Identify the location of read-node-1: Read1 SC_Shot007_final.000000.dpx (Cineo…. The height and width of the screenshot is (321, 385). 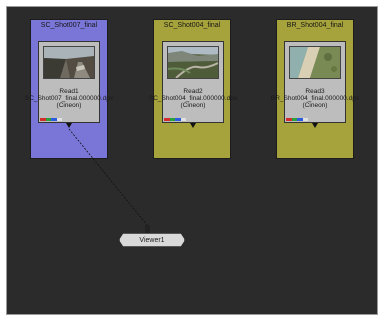
(69, 84).